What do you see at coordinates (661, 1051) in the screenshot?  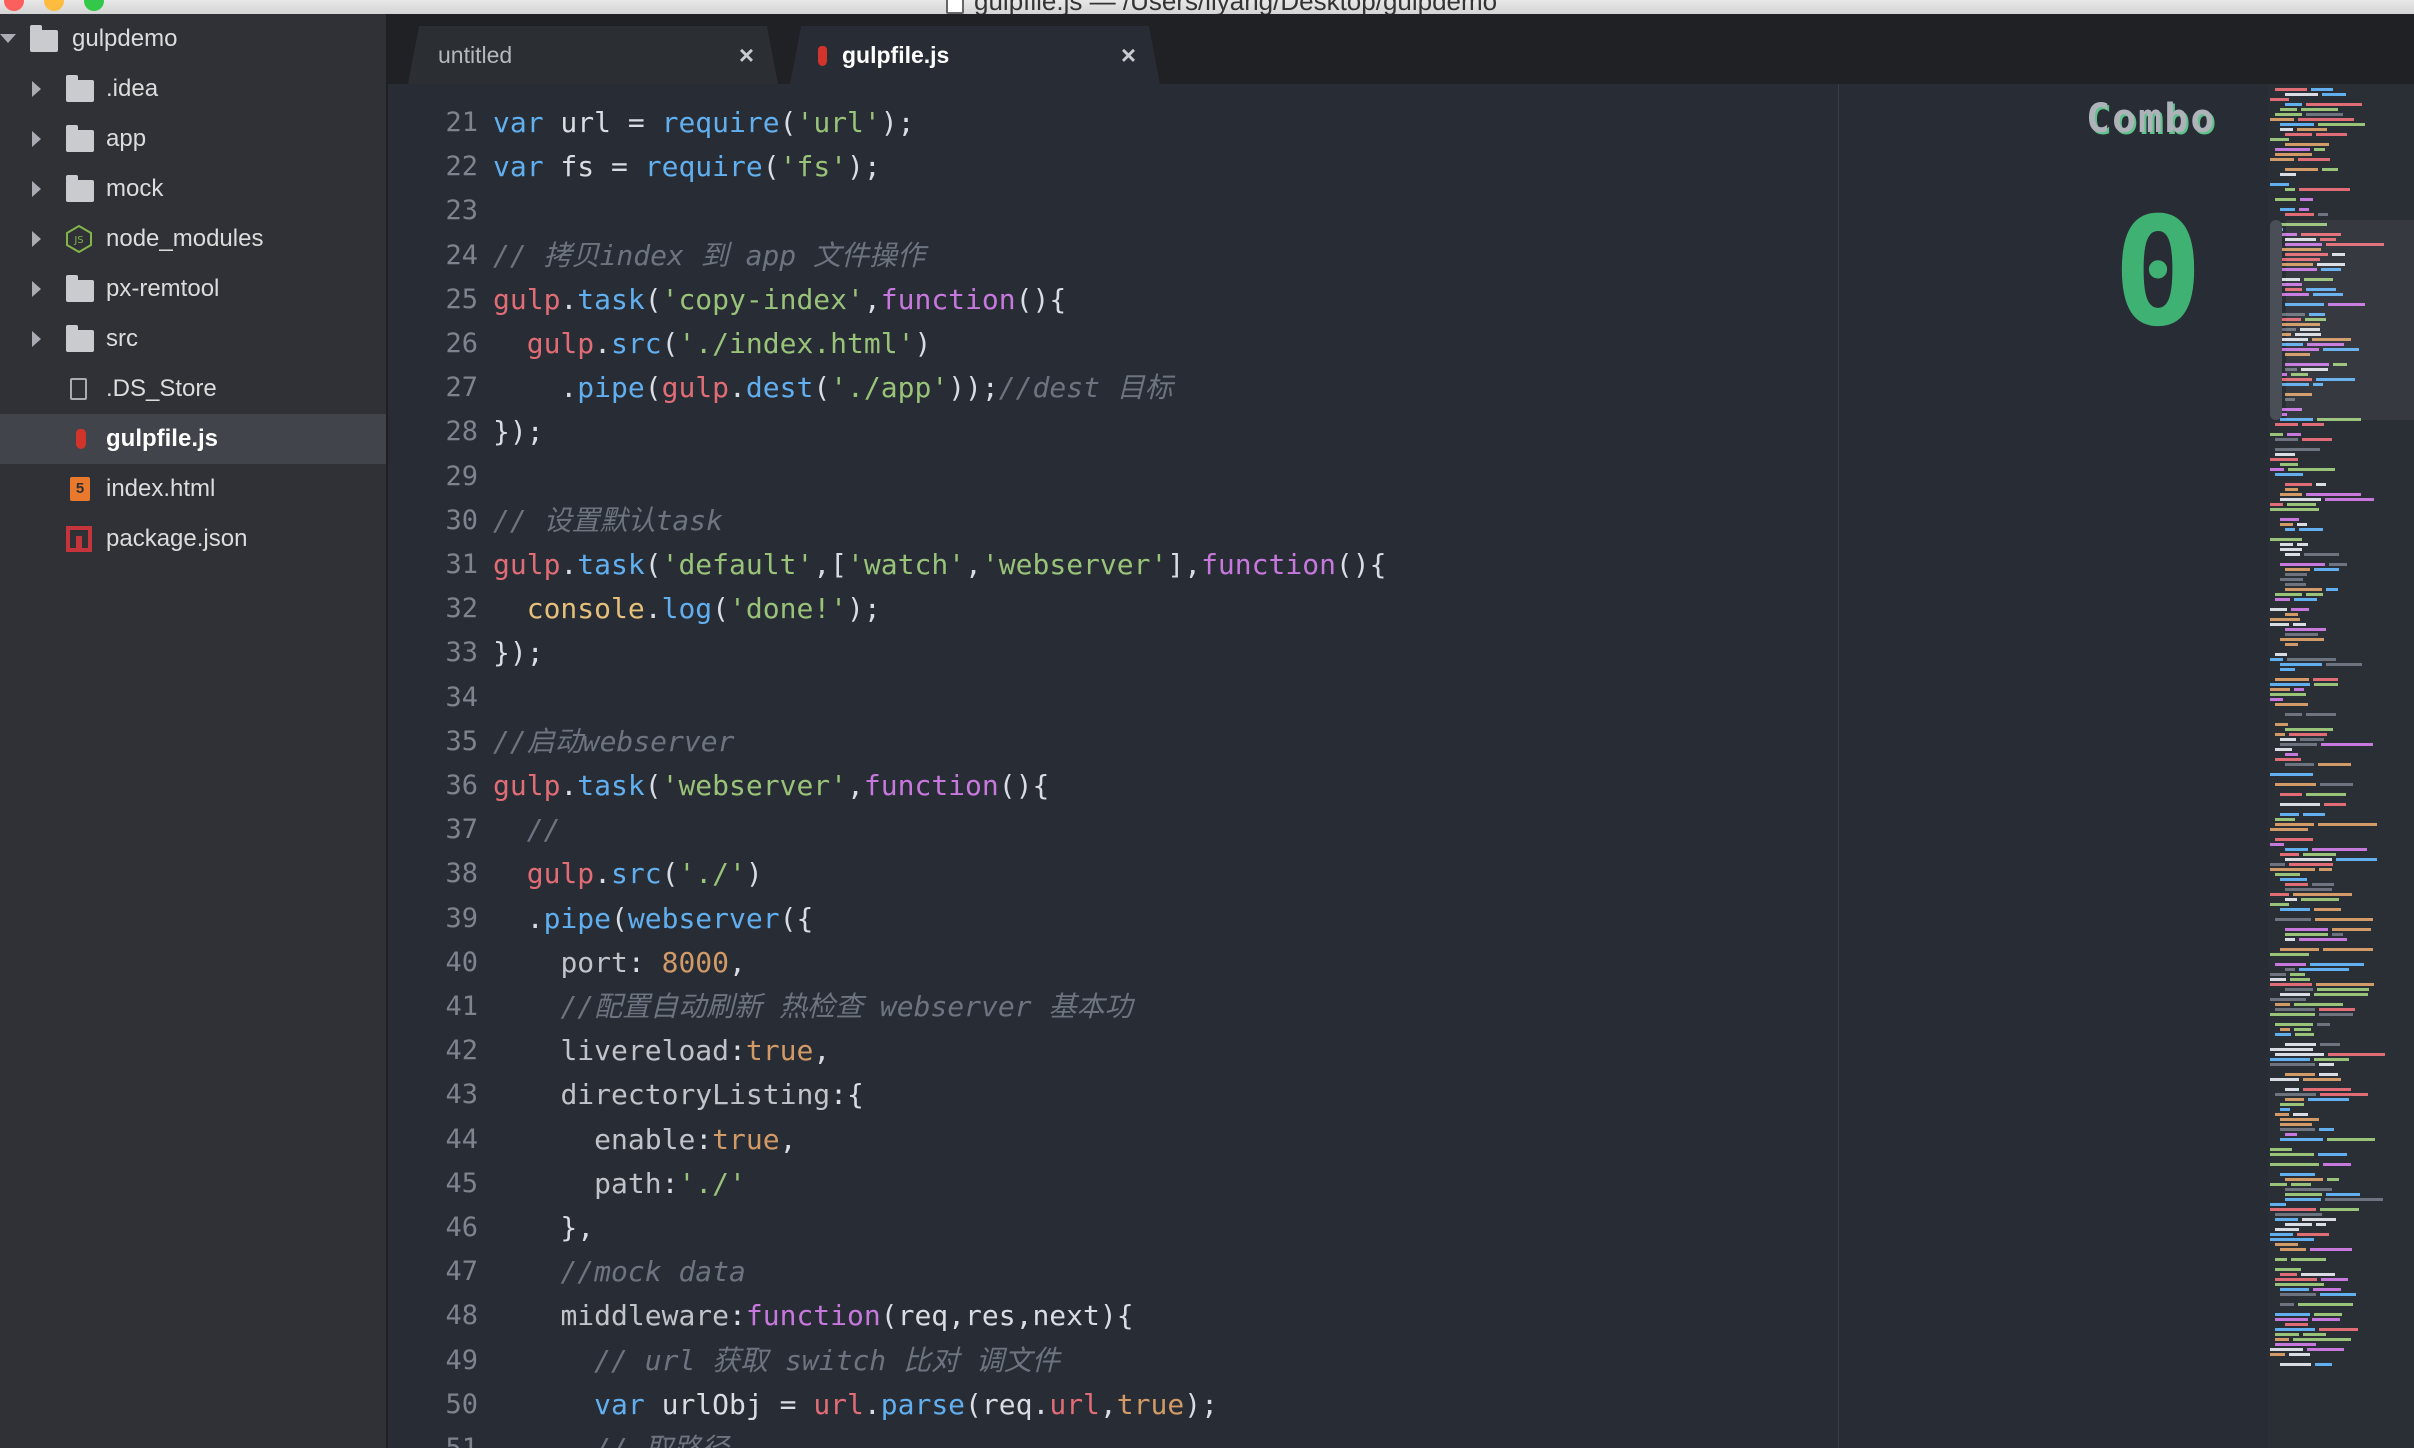 I see `code-line: livereload:true,` at bounding box center [661, 1051].